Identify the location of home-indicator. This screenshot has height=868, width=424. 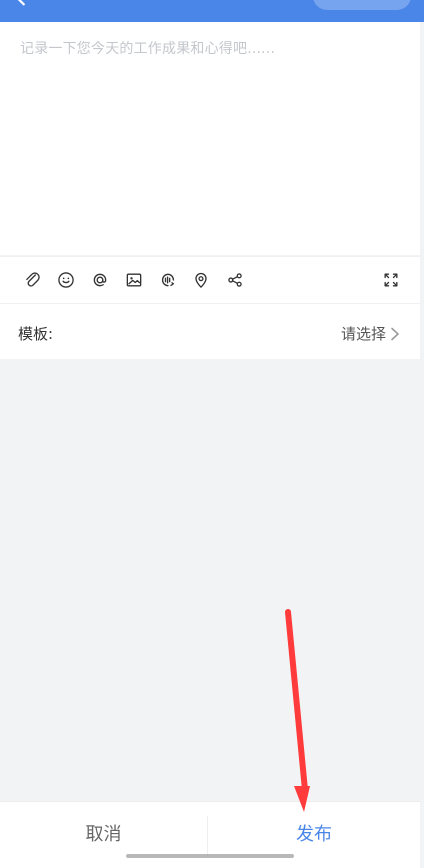
(210, 856).